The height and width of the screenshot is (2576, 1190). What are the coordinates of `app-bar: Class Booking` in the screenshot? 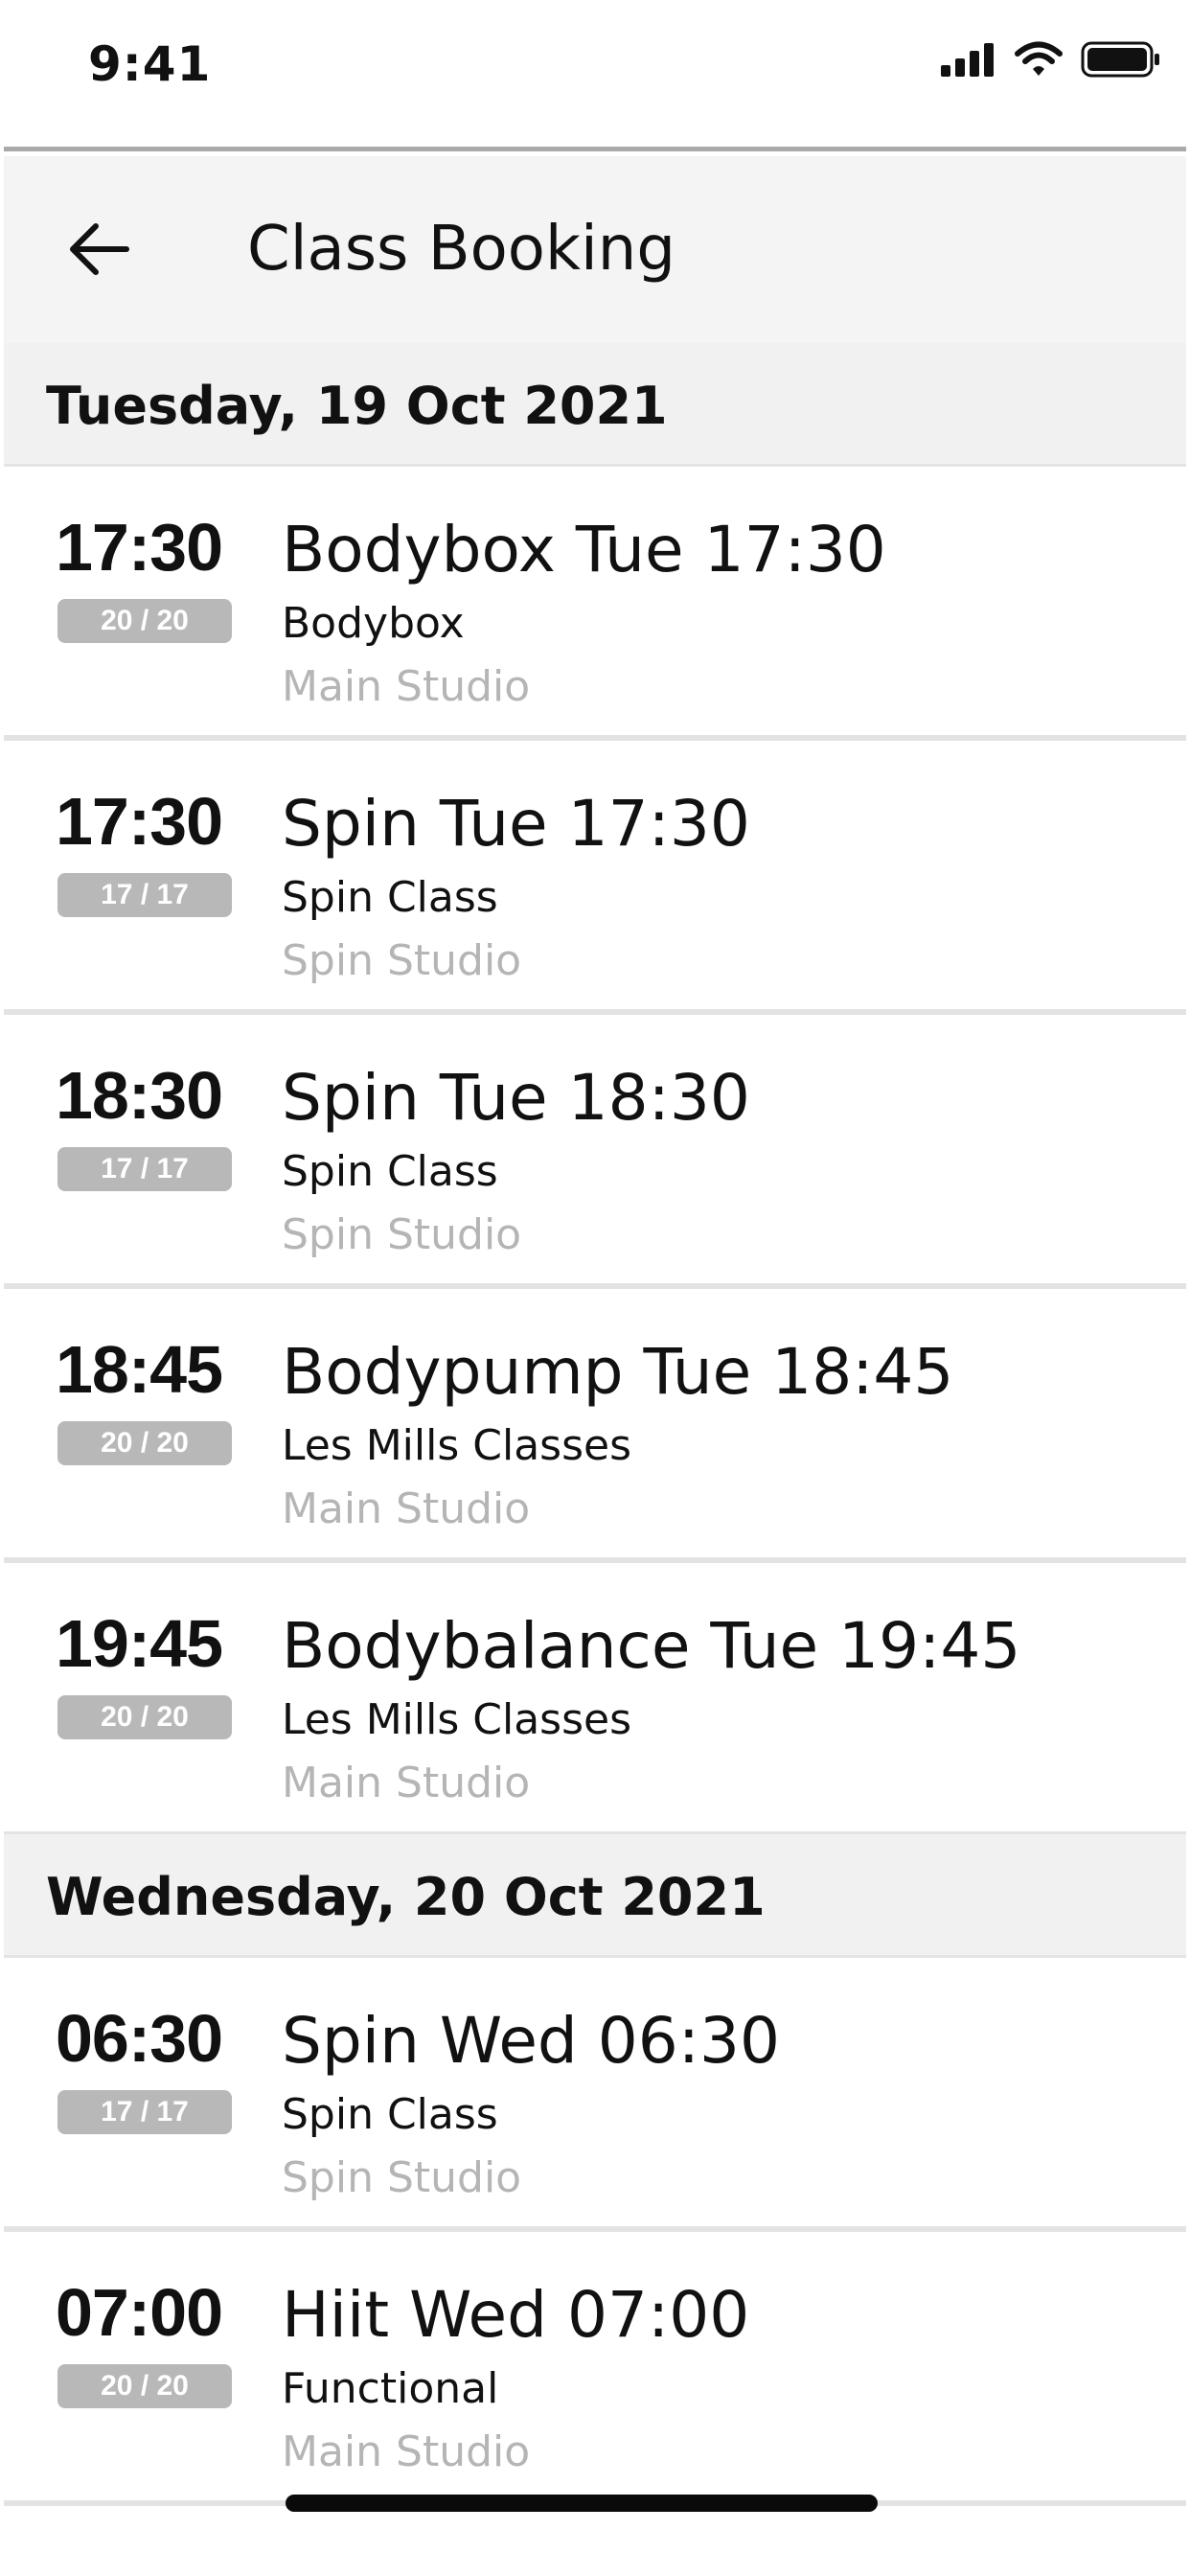 It's located at (595, 249).